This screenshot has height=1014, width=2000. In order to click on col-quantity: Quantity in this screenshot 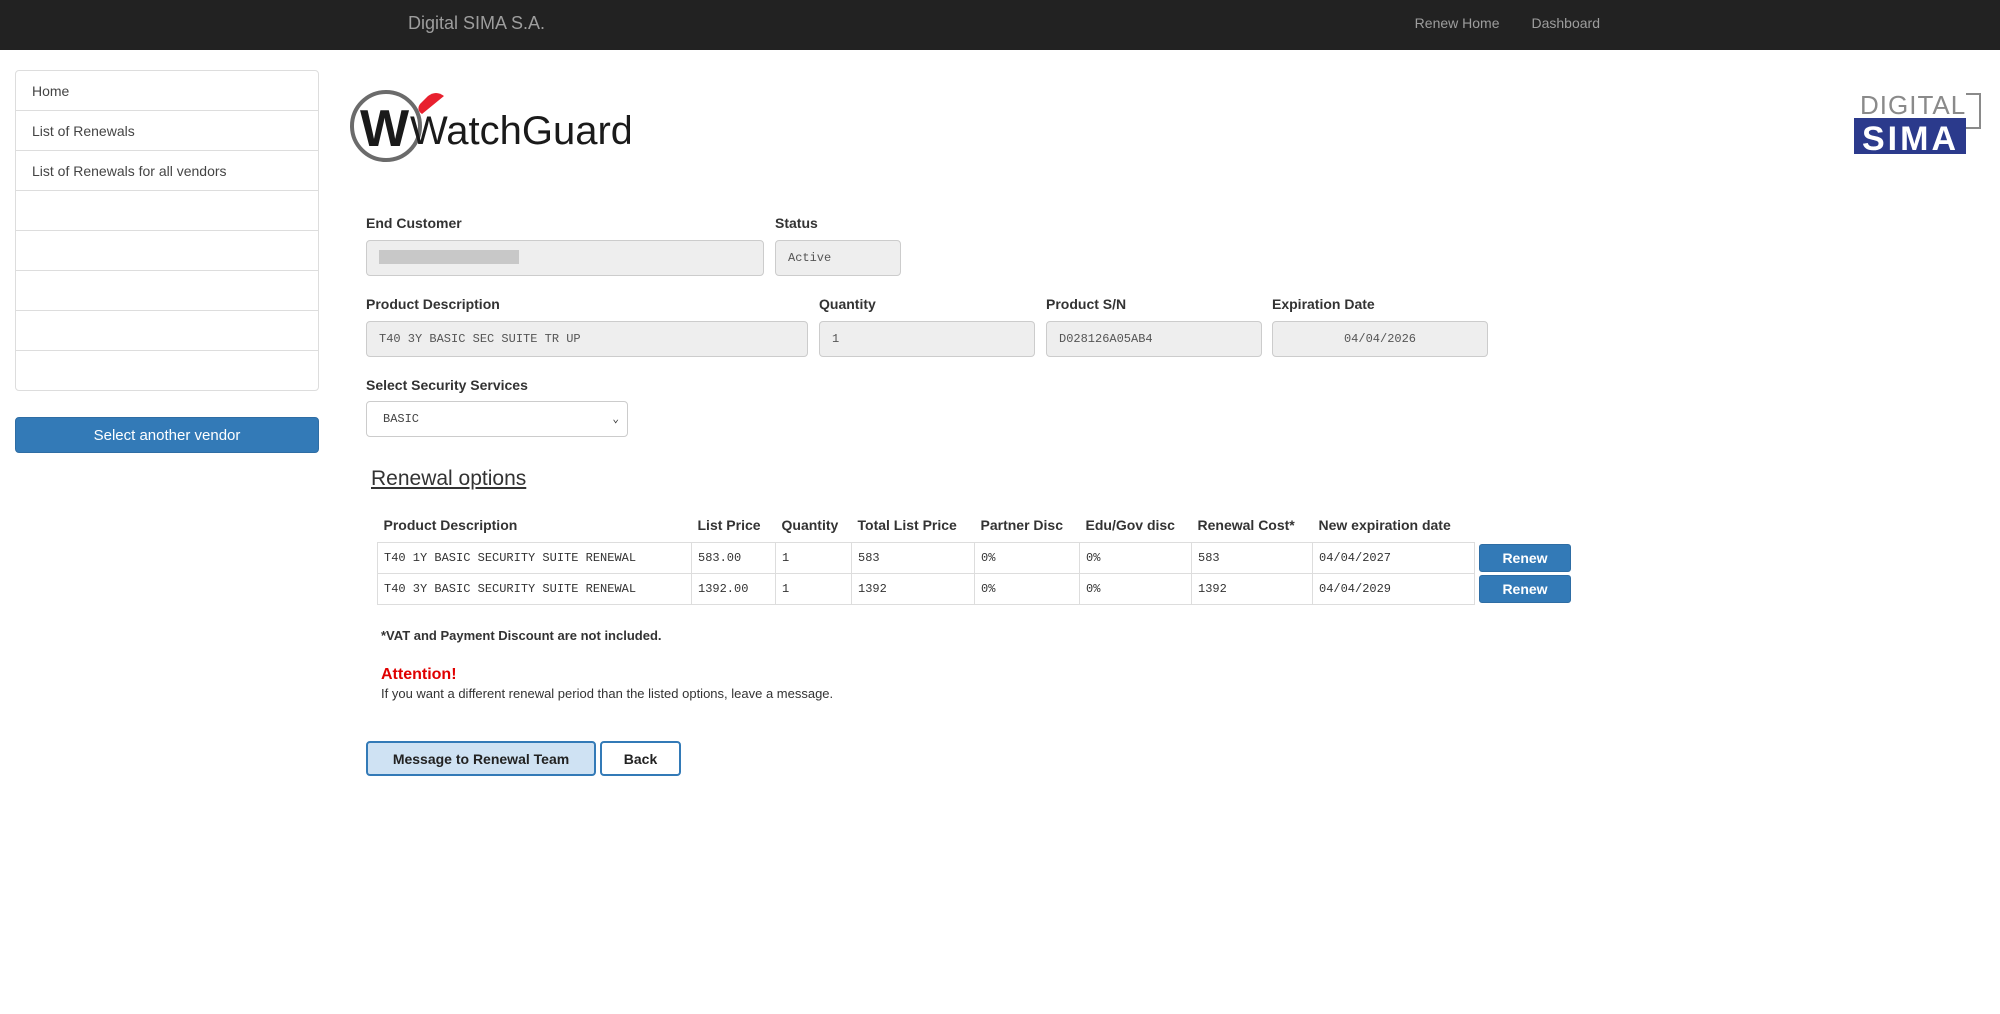, I will do `click(810, 524)`.